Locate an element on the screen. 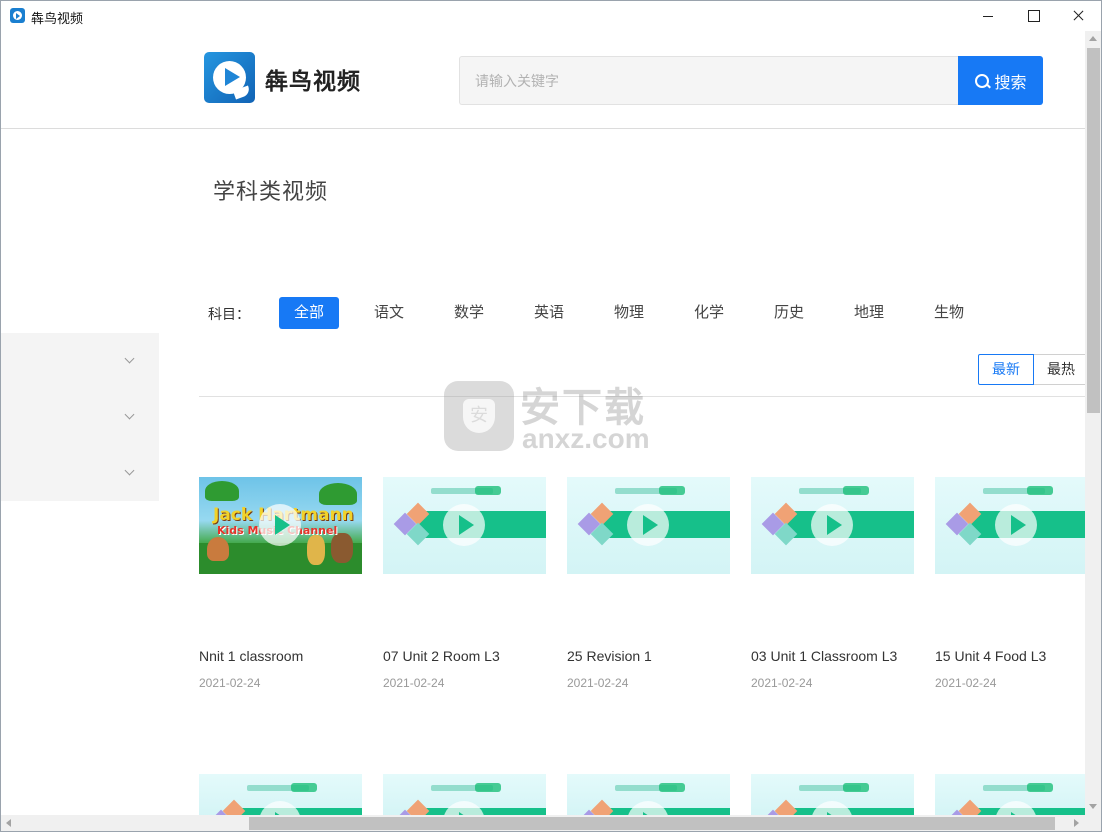 The width and height of the screenshot is (1102, 832). scroll-left-icon is located at coordinates (8, 823).